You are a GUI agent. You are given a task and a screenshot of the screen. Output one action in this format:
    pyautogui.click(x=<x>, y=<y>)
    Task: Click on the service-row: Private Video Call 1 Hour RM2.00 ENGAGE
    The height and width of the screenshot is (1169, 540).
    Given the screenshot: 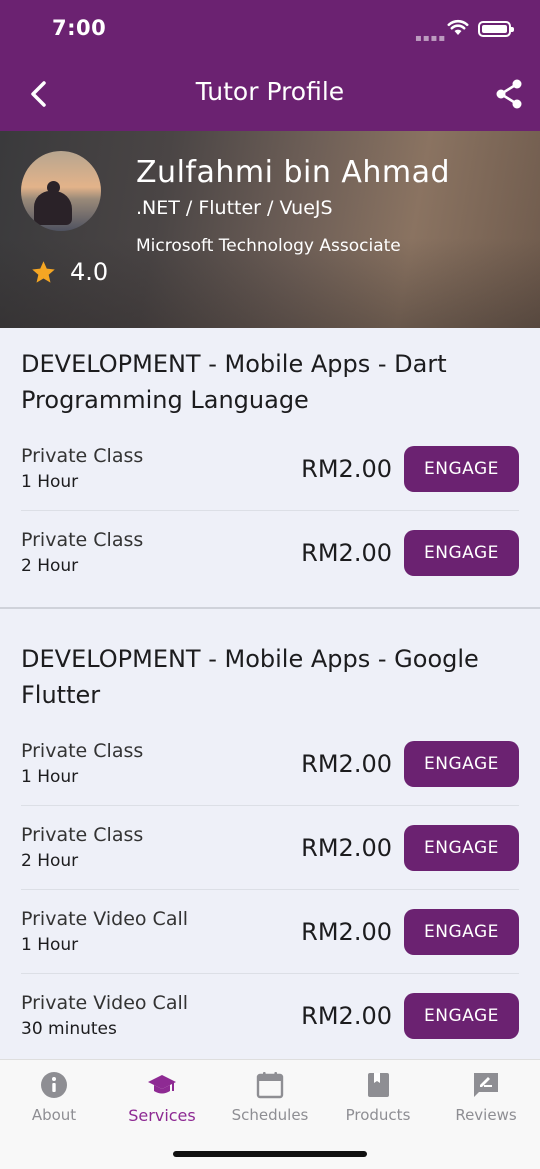 What is the action you would take?
    pyautogui.click(x=270, y=932)
    